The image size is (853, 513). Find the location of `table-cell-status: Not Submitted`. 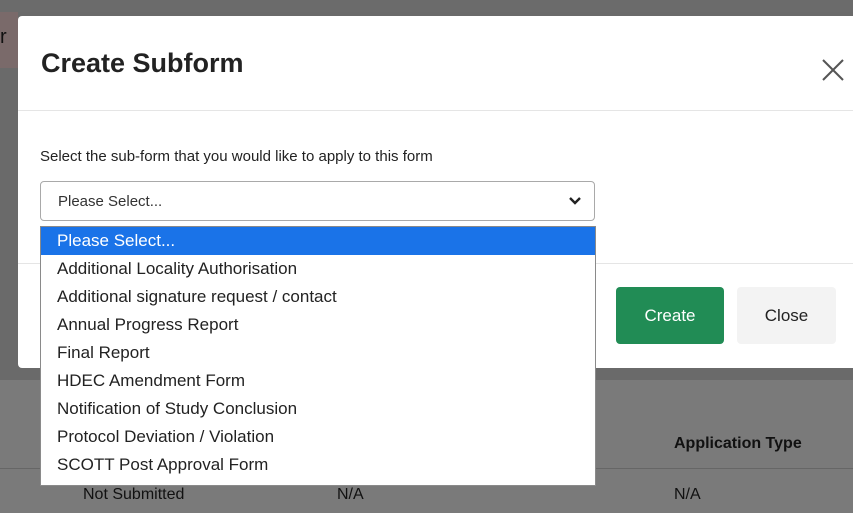

table-cell-status: Not Submitted is located at coordinates (134, 494).